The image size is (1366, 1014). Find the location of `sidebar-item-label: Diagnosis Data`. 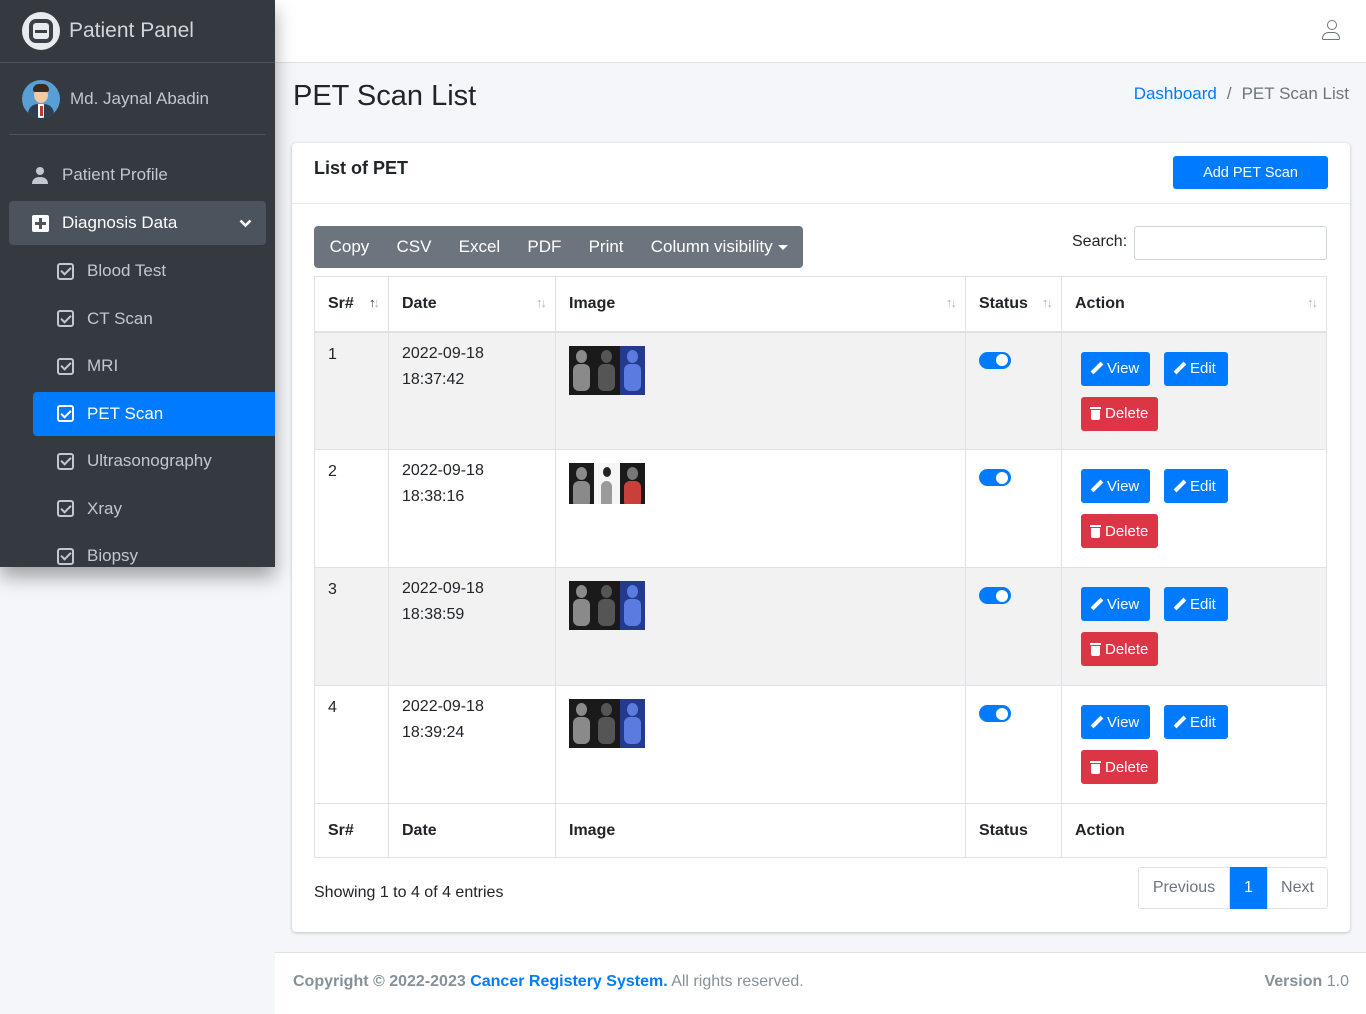

sidebar-item-label: Diagnosis Data is located at coordinates (120, 222).